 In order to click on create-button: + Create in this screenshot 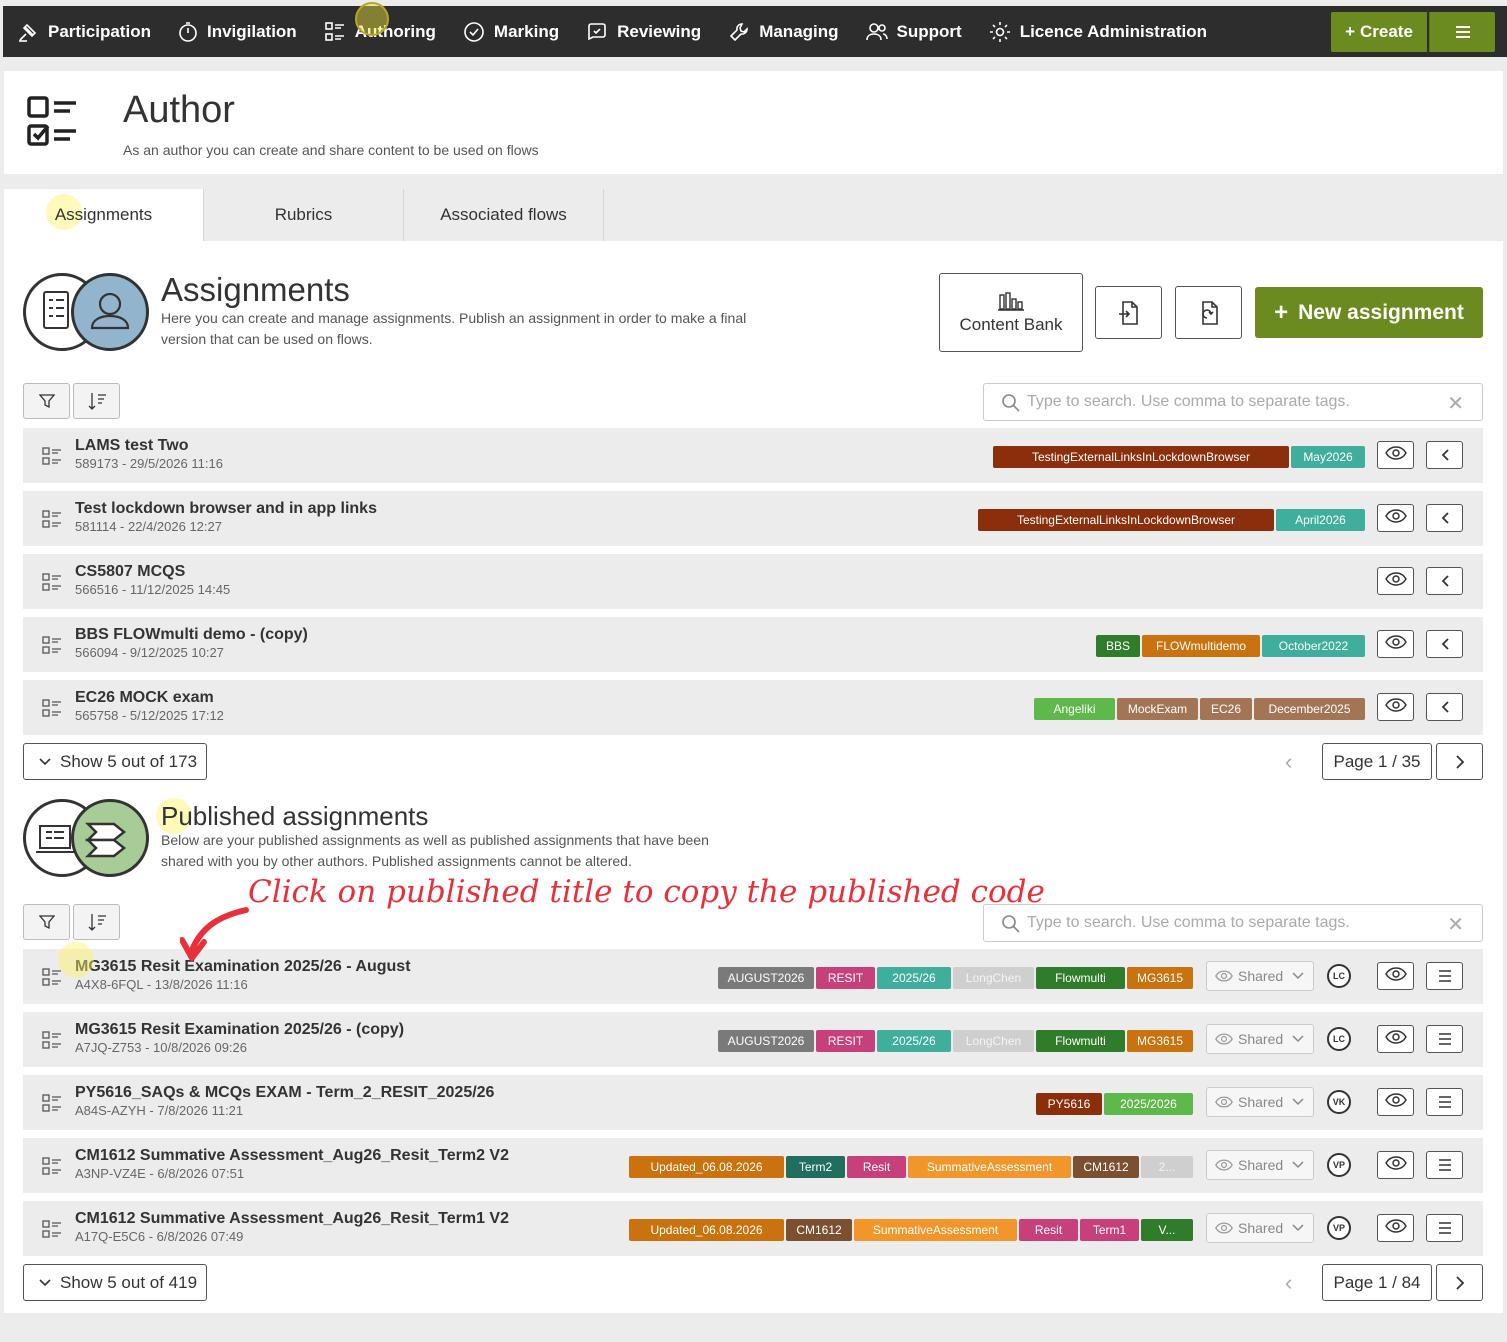, I will do `click(1379, 32)`.